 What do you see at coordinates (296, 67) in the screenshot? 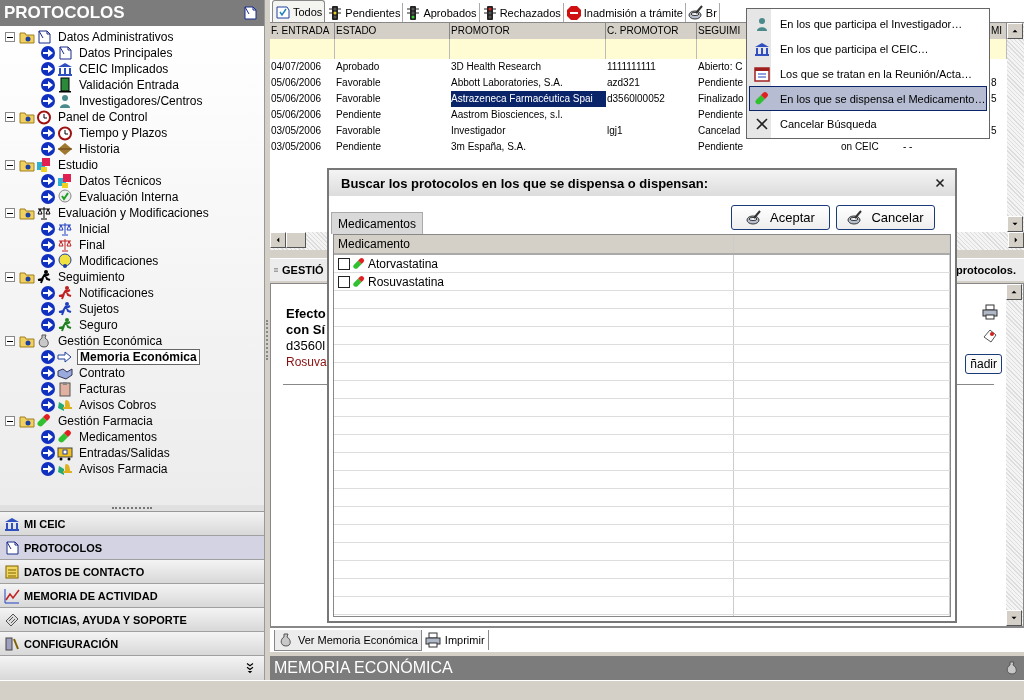
I see `table-cell-text: 04/07/2006` at bounding box center [296, 67].